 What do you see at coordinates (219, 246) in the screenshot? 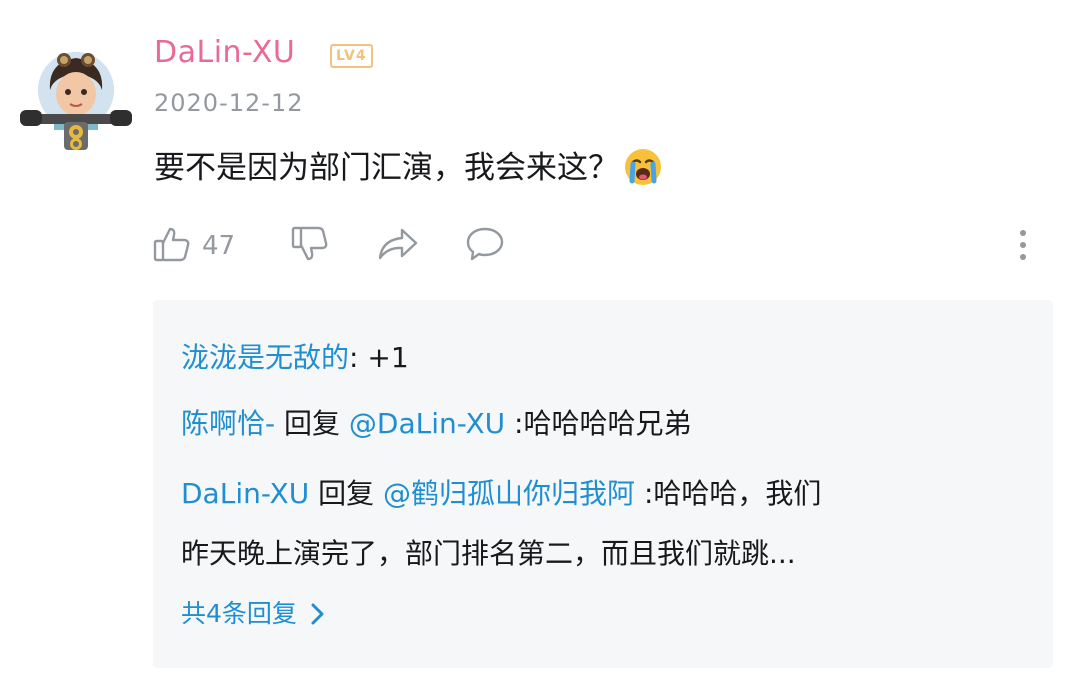
I see `like-count: 47` at bounding box center [219, 246].